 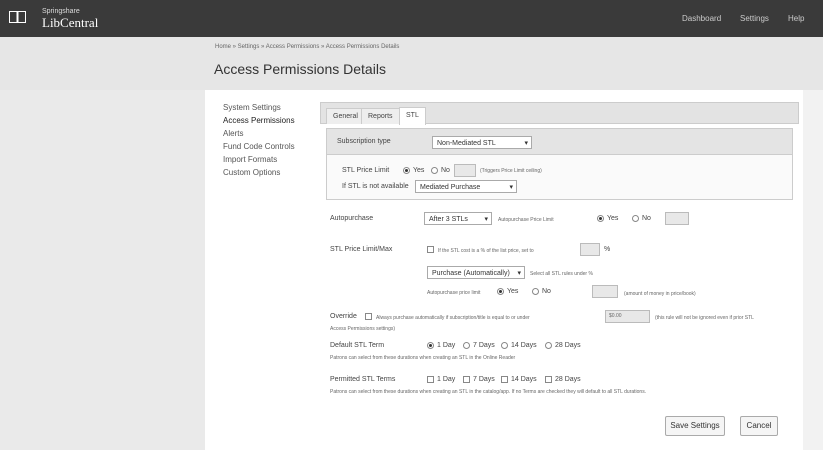 I want to click on subscription-type-value: Non-Mediated STL, so click(x=466, y=143).